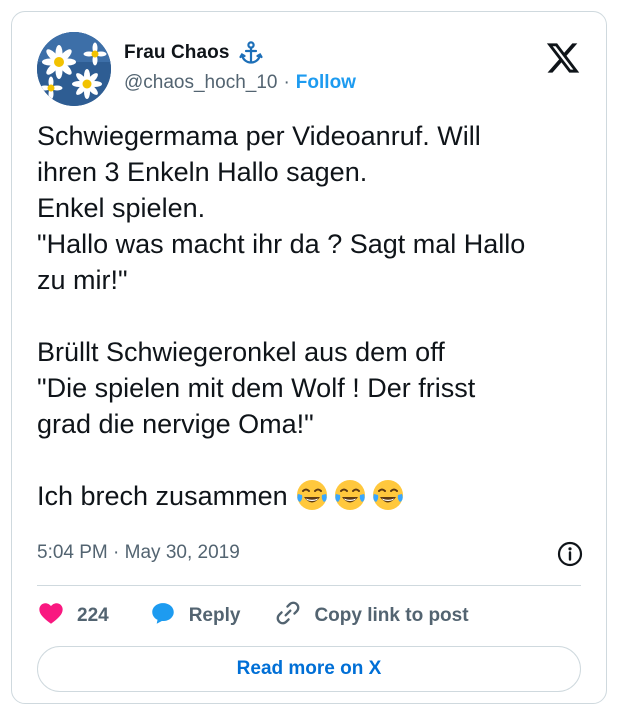 Image resolution: width=620 pixels, height=718 pixels. What do you see at coordinates (391, 615) in the screenshot?
I see `copy-link-label: Copy link to post` at bounding box center [391, 615].